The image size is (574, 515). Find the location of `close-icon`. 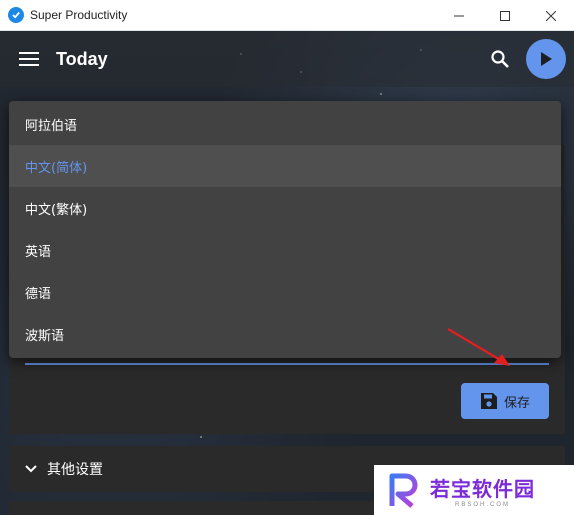

close-icon is located at coordinates (551, 15).